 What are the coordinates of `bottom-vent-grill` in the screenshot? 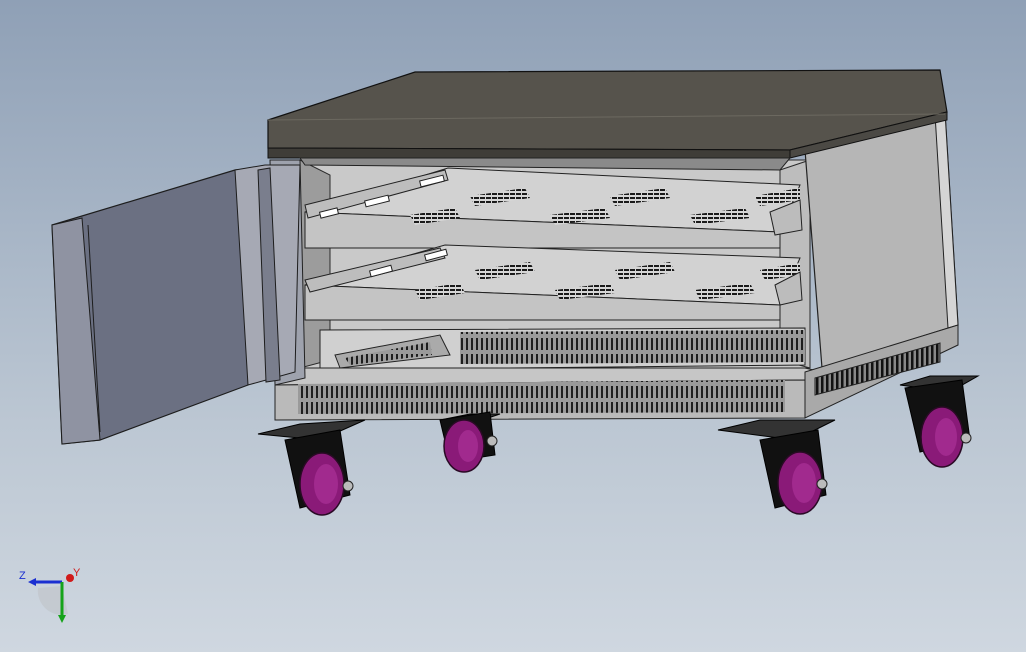 It's located at (562, 349).